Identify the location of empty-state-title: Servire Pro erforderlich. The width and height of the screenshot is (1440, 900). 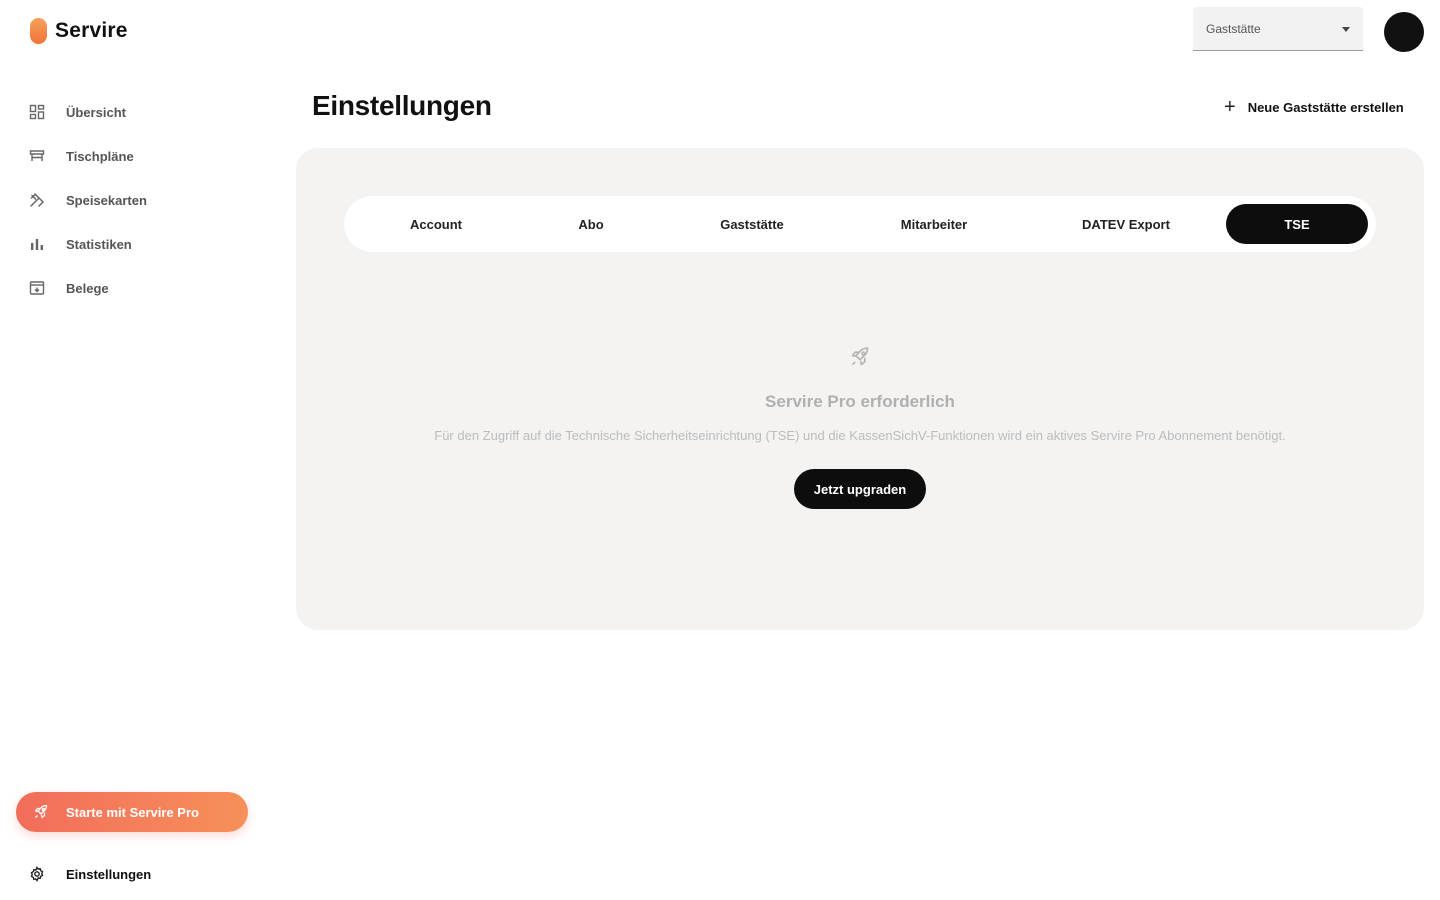
(860, 401).